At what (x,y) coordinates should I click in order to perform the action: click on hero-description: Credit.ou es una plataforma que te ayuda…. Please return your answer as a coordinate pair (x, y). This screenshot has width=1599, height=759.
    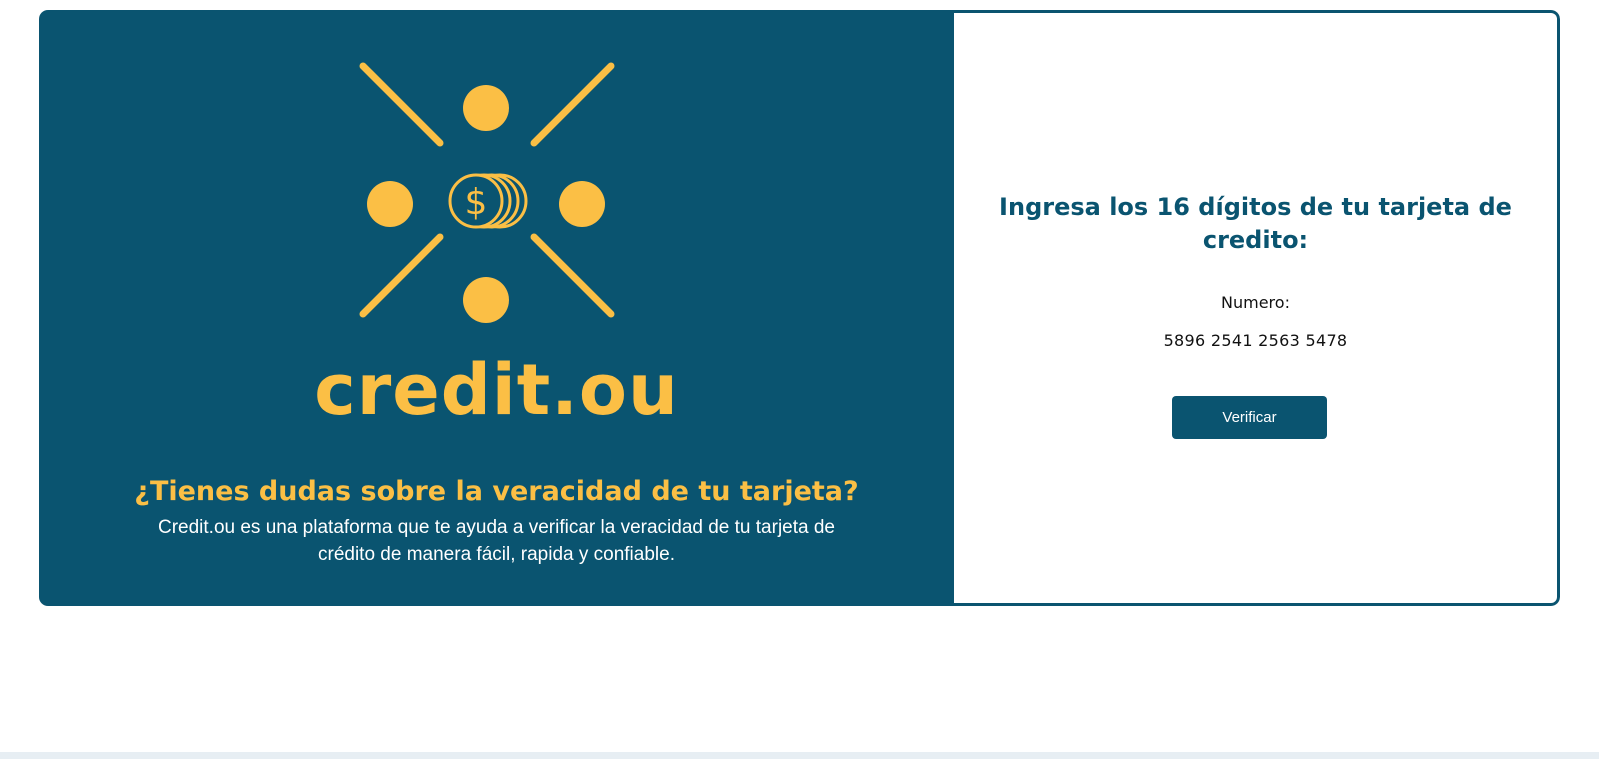
    Looking at the image, I should click on (496, 541).